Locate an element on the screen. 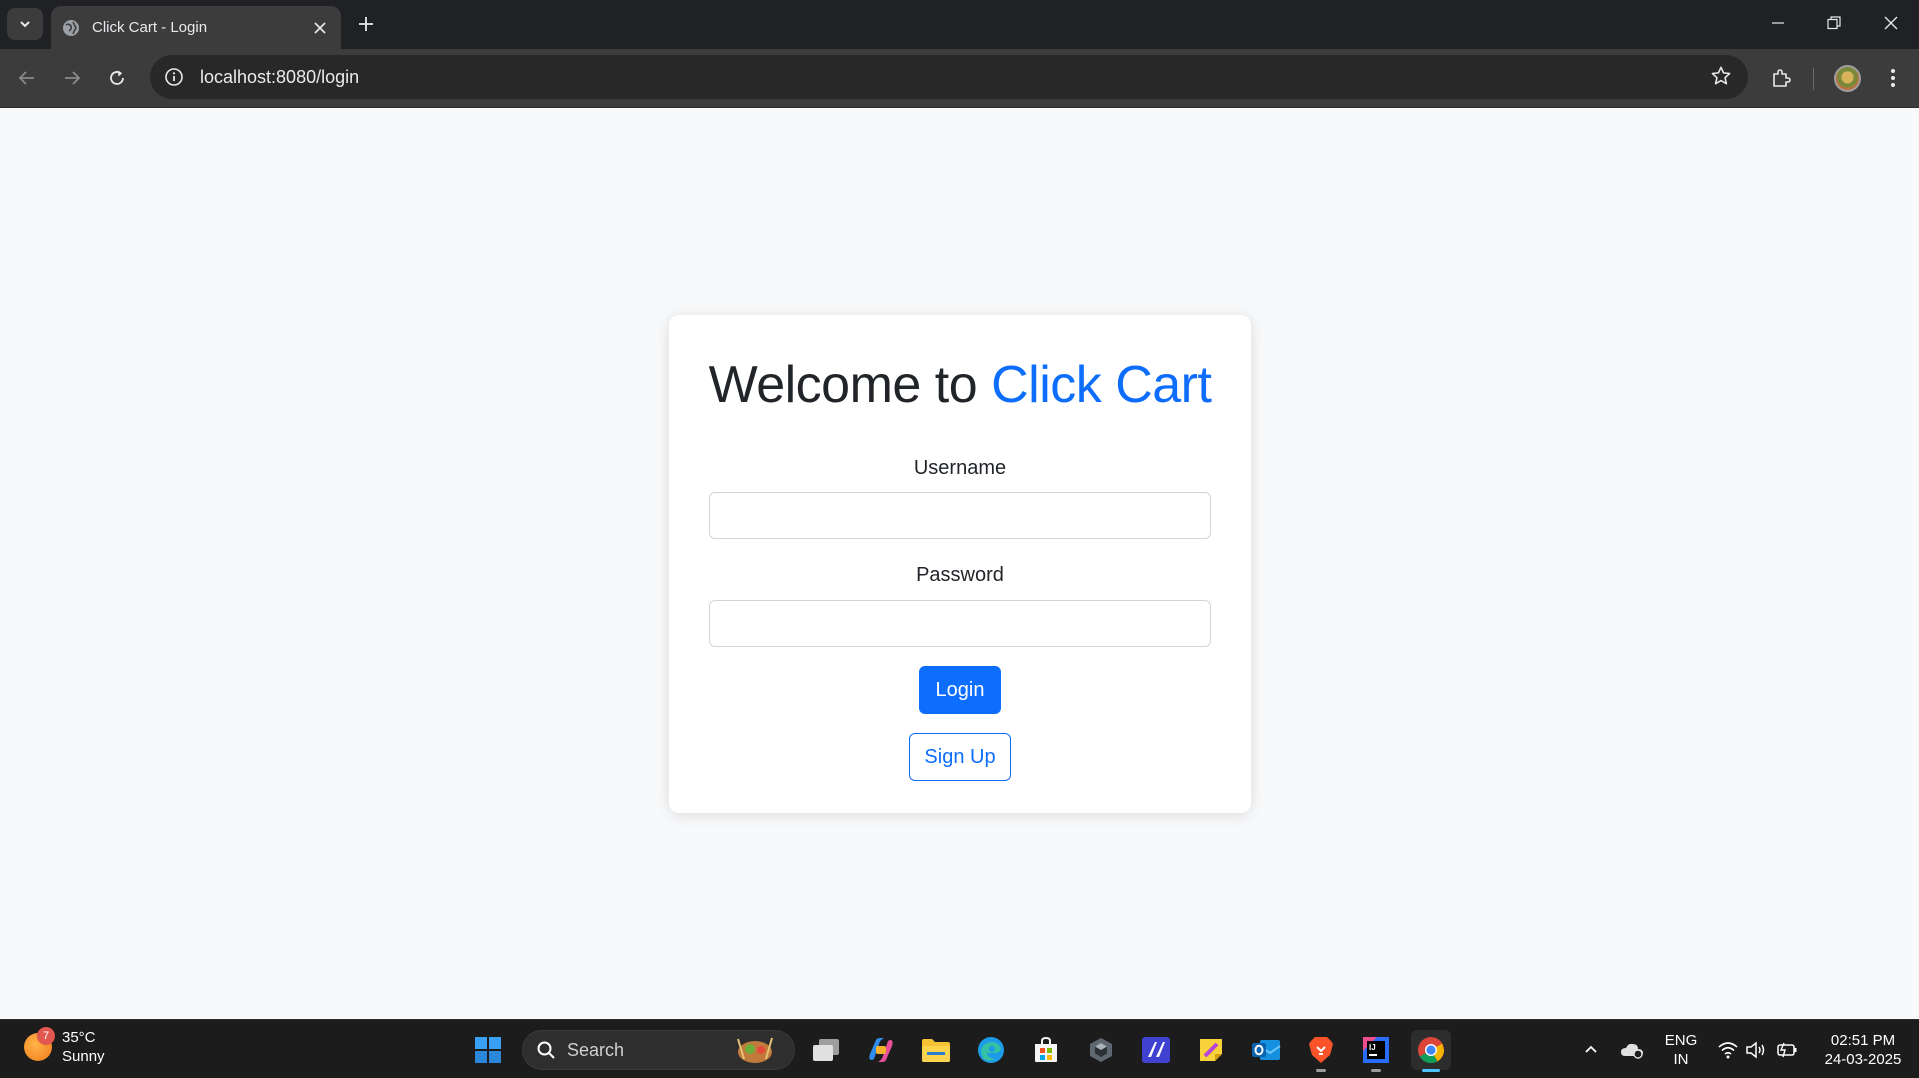 The height and width of the screenshot is (1078, 1919). brand-name: Click Cart is located at coordinates (1101, 385).